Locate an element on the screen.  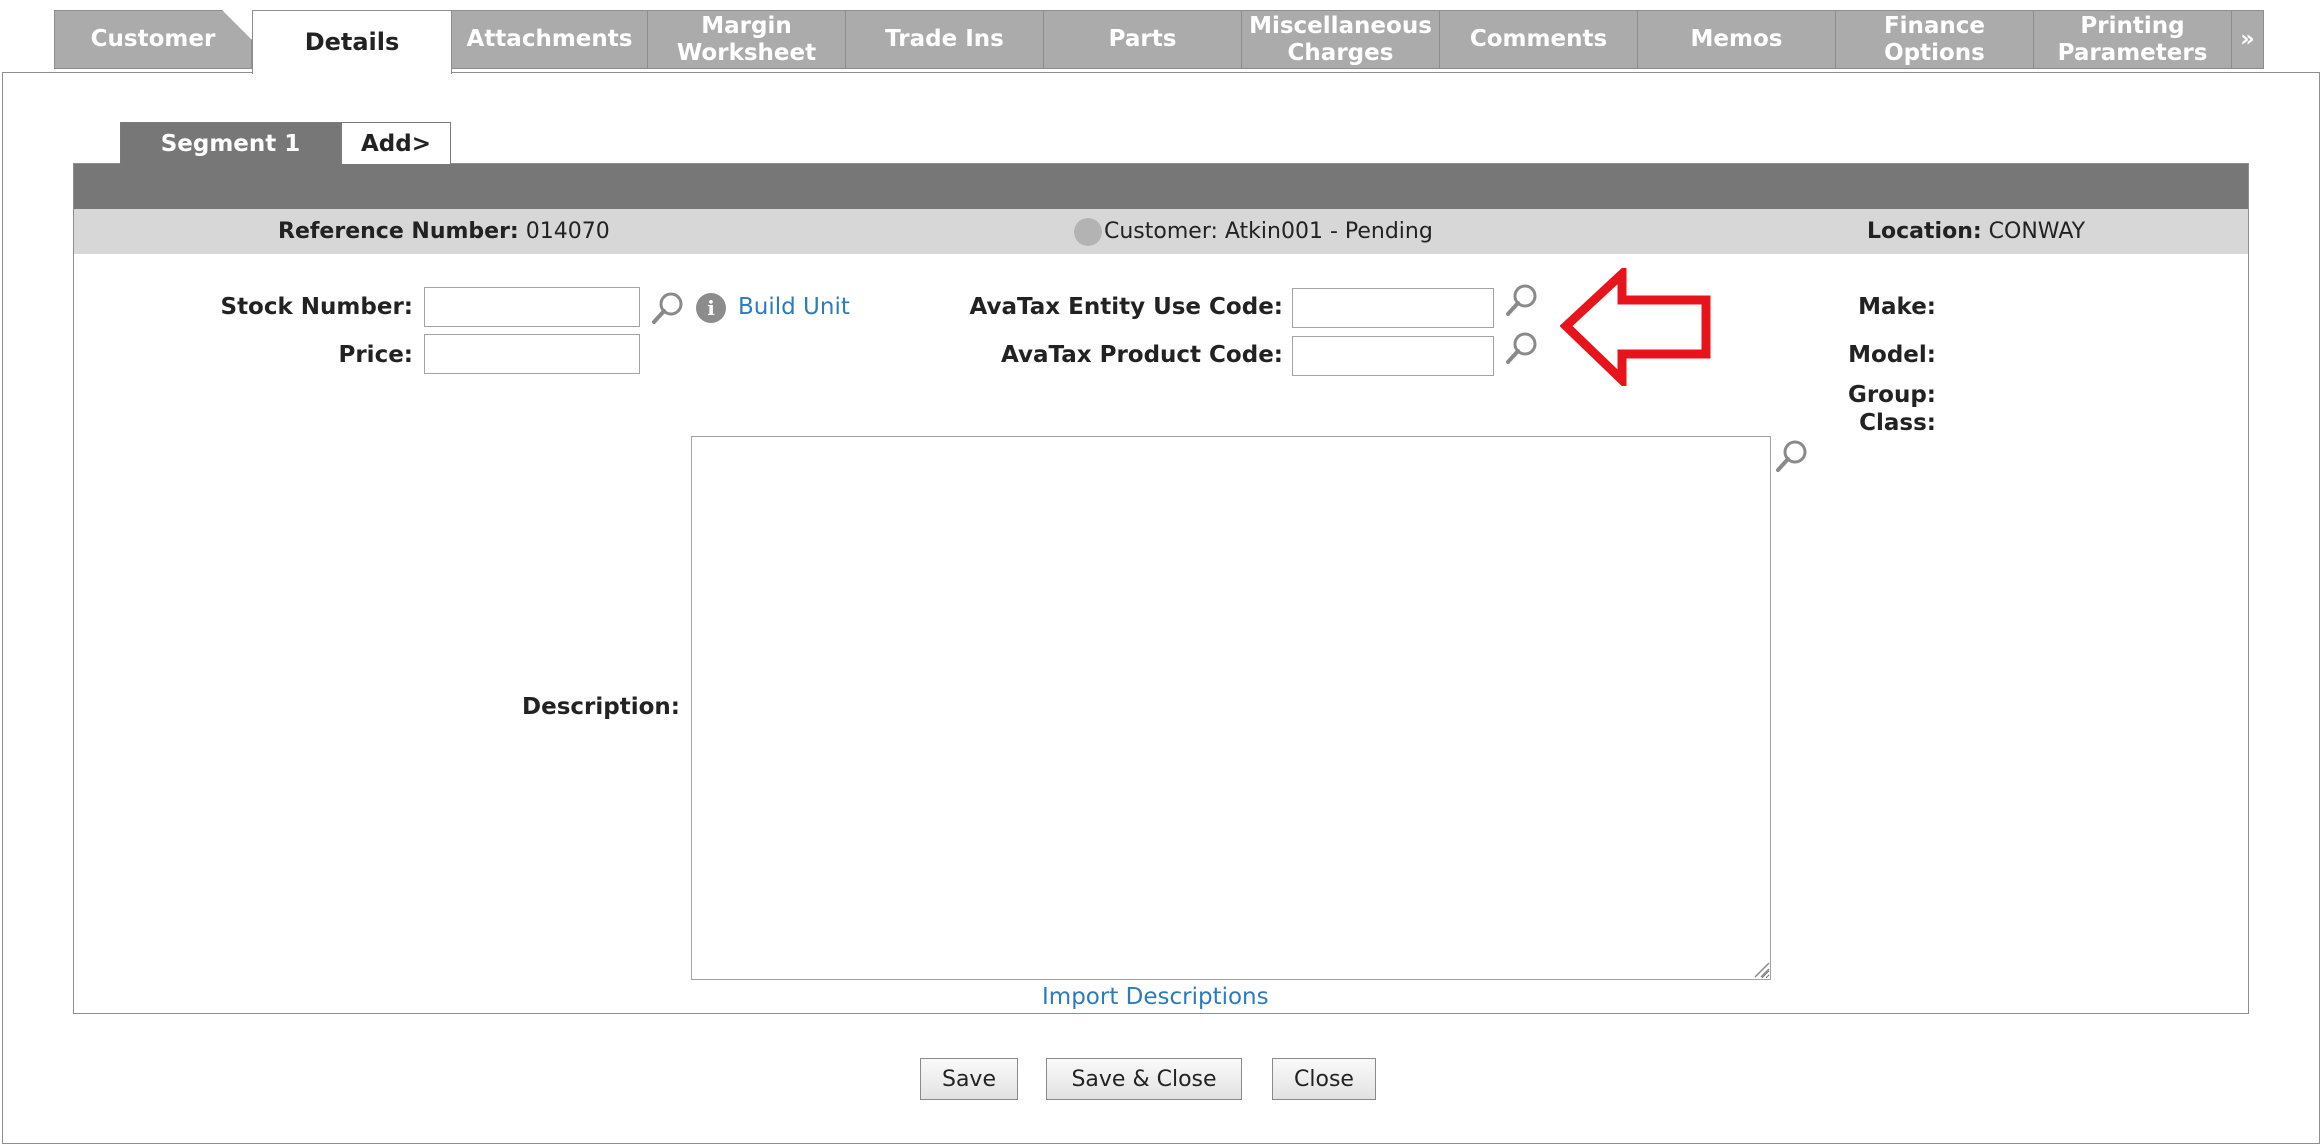
group-label: Group: is located at coordinates (1891, 395).